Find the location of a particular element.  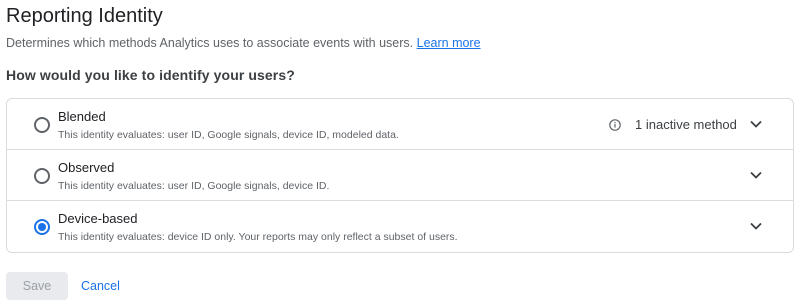

inactive-method-text: 1 inactive method is located at coordinates (686, 124).